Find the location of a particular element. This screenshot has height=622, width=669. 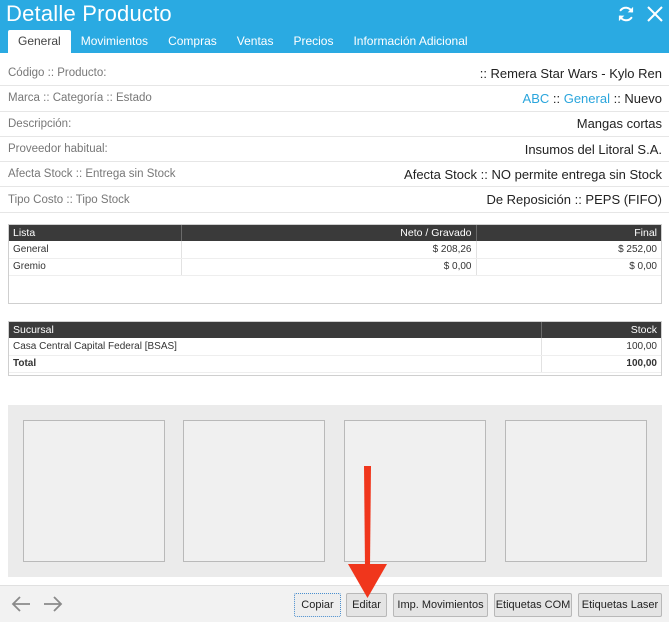

table-header-row: Sucursal Stock is located at coordinates (335, 330).